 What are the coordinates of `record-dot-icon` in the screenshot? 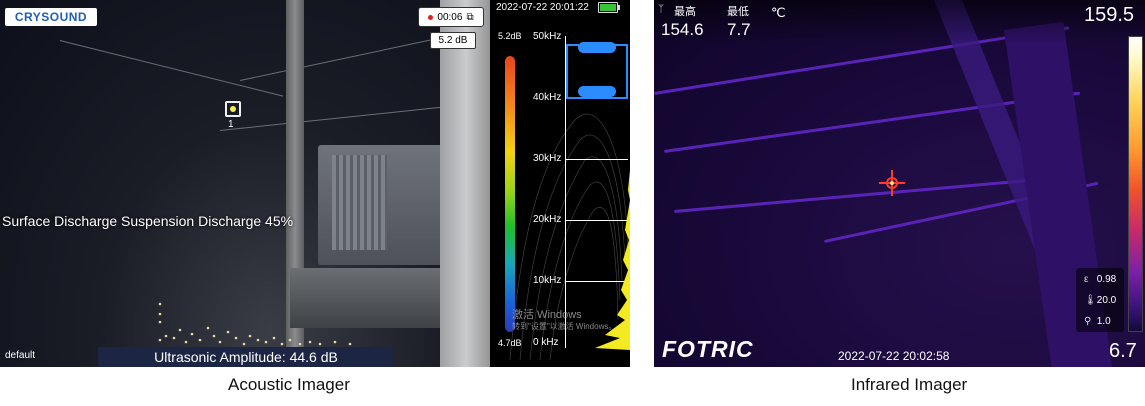 It's located at (431, 17).